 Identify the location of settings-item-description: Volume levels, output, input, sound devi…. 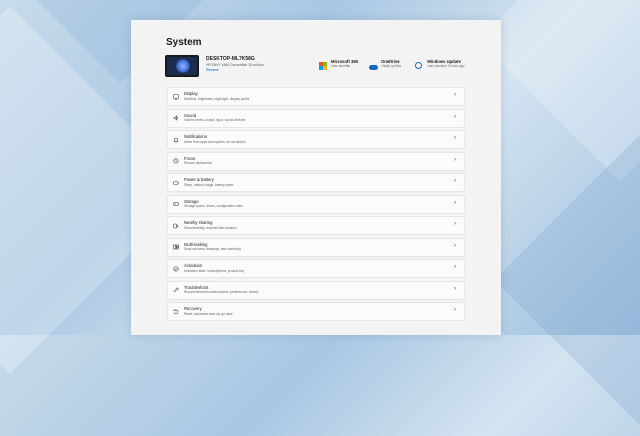
(215, 120).